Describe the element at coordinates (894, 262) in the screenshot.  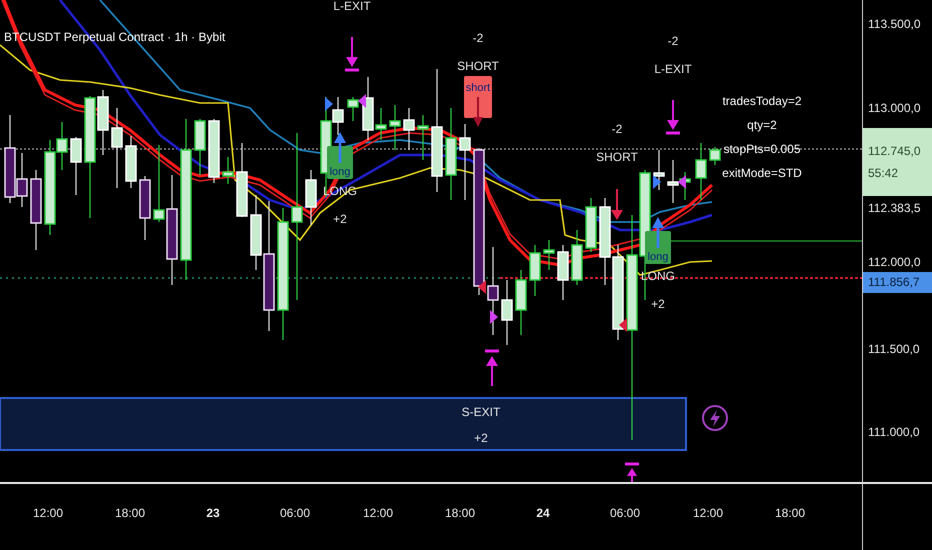
I see `price-label: 112.000,0` at that location.